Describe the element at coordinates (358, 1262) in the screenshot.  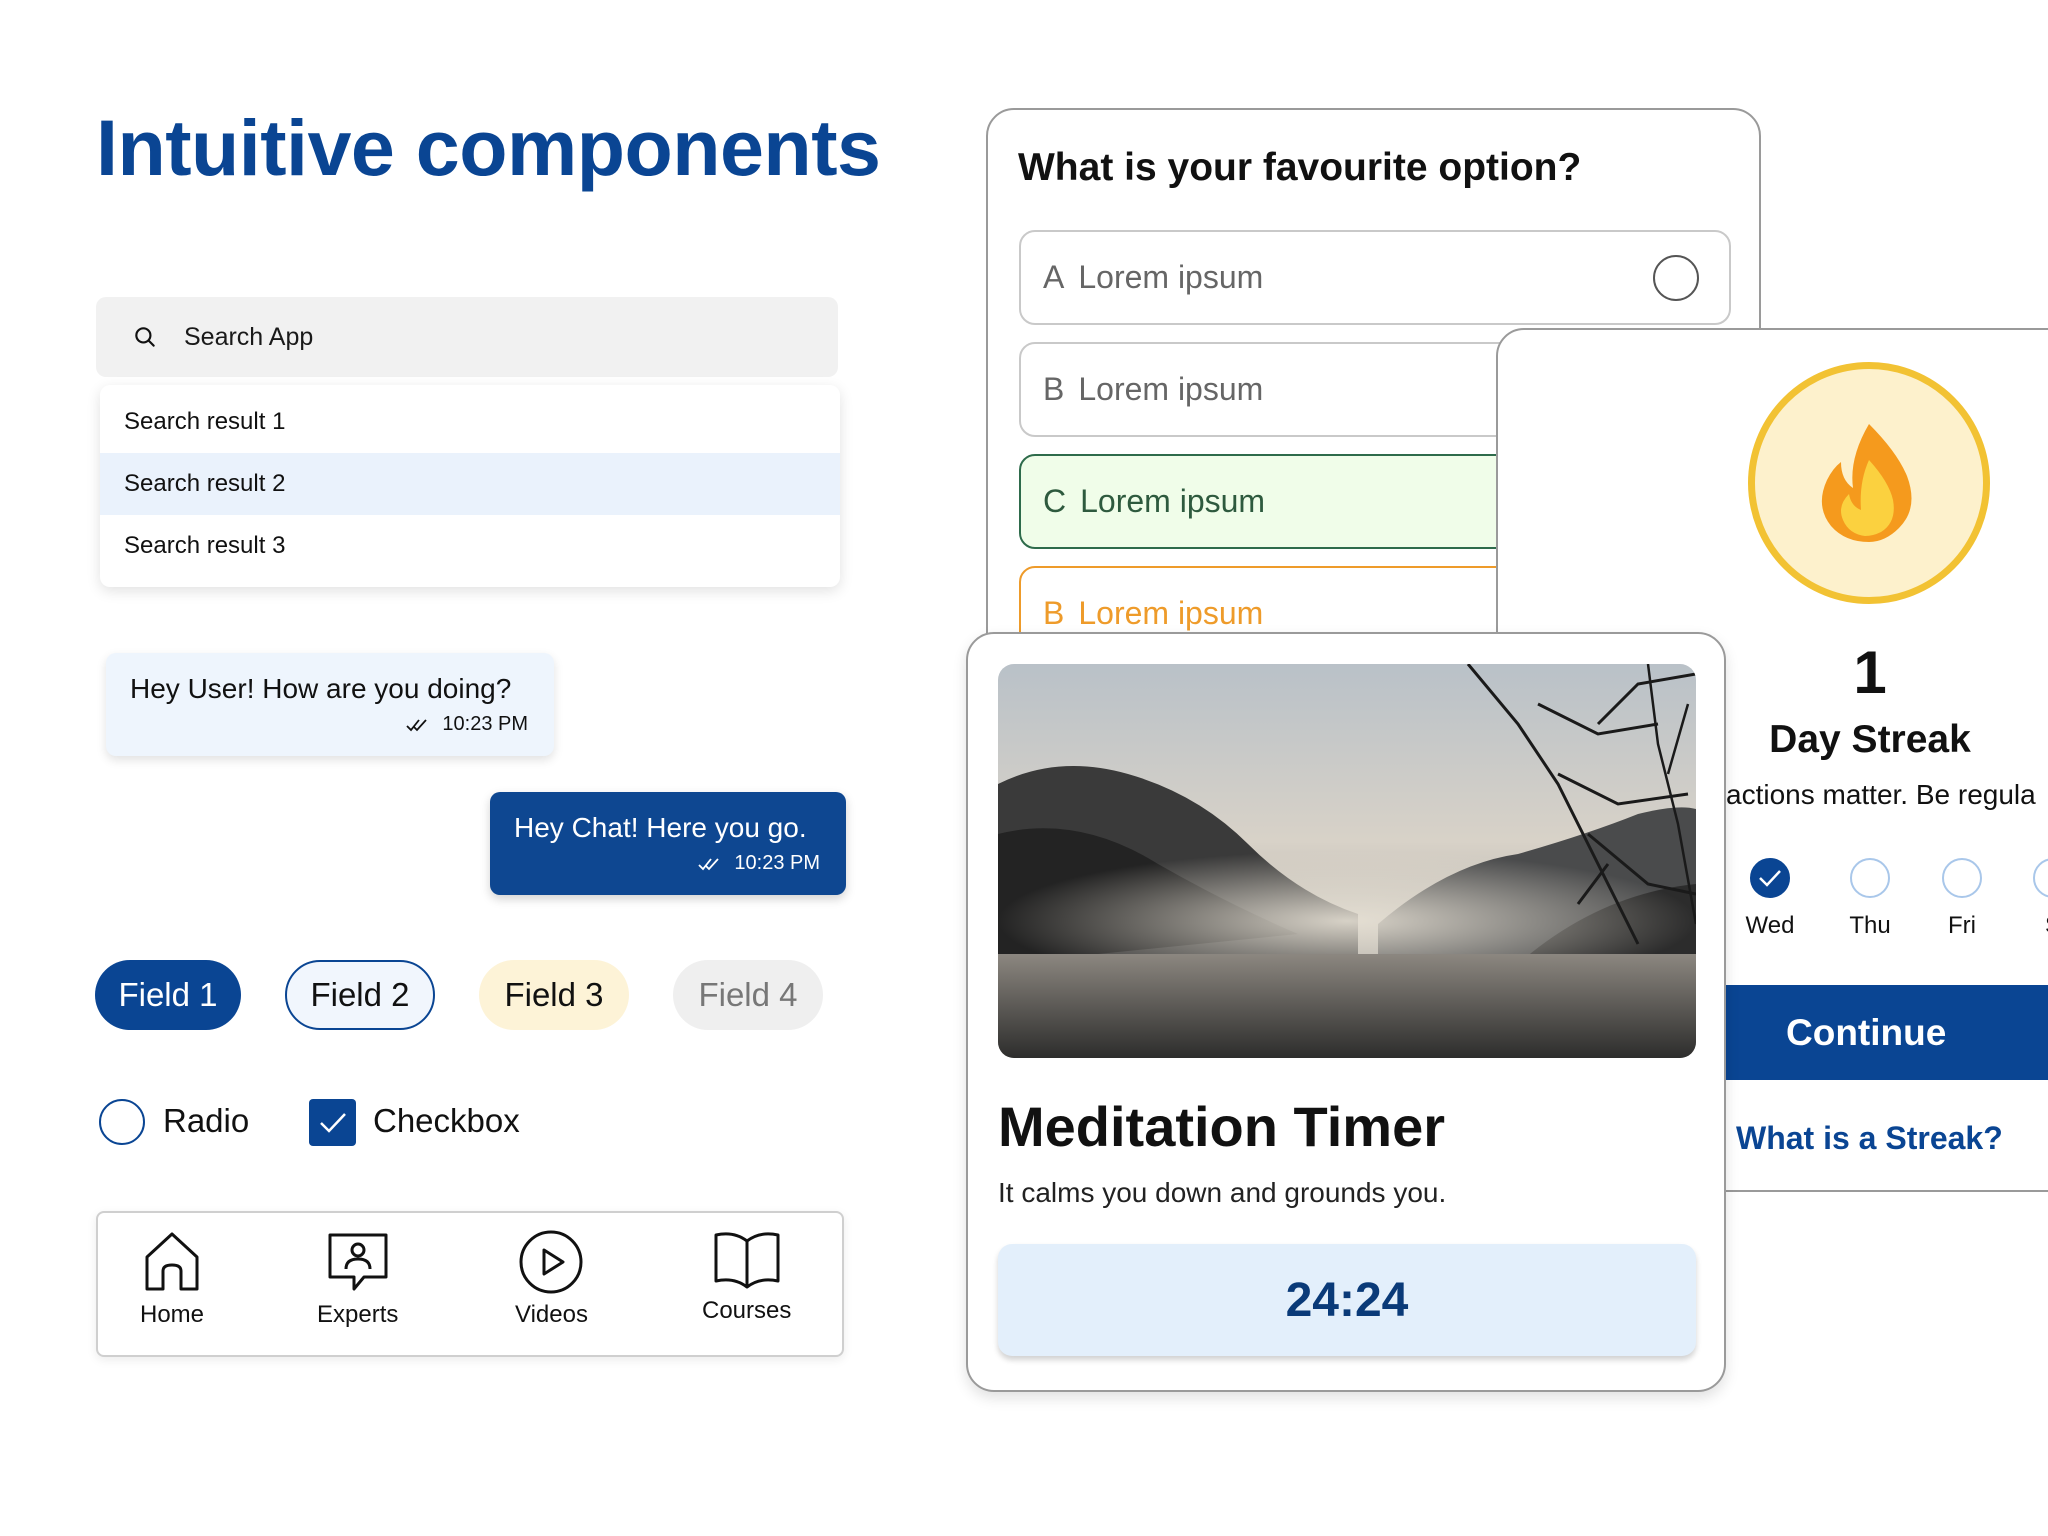
I see `experts-icon` at that location.